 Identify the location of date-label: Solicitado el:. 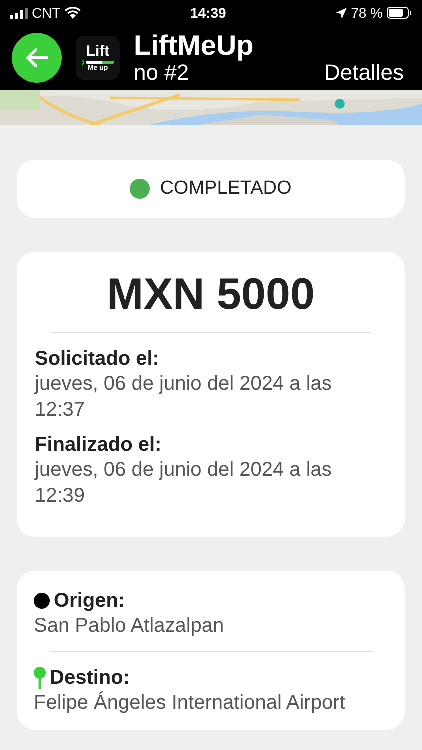
(97, 359).